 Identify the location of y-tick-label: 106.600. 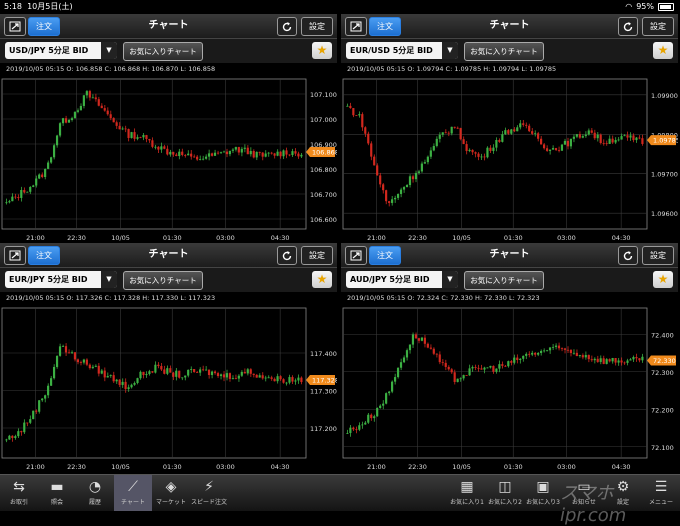
(323, 220).